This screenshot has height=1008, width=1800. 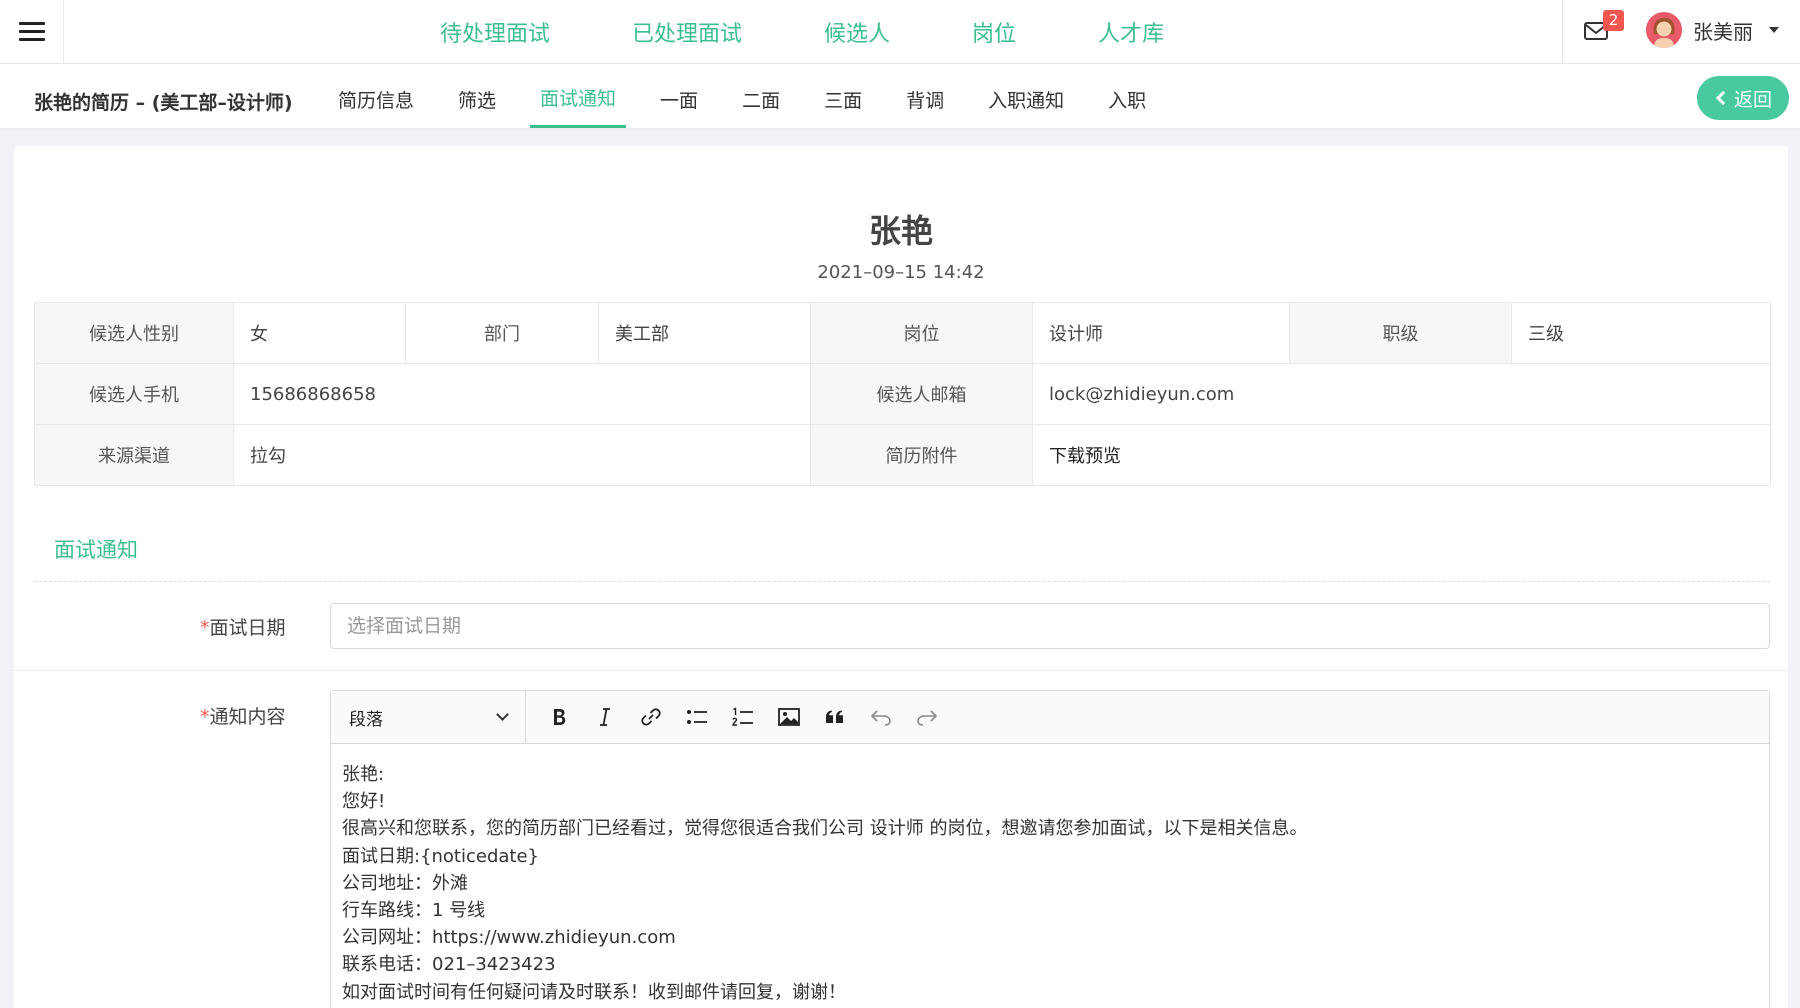 I want to click on content-line: 公司网址：https://www.zhidieyun.com, so click(x=509, y=938).